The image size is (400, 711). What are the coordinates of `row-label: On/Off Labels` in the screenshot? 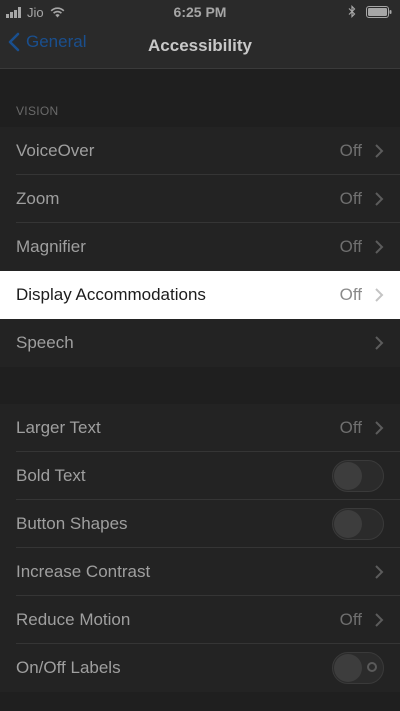 It's located at (68, 667).